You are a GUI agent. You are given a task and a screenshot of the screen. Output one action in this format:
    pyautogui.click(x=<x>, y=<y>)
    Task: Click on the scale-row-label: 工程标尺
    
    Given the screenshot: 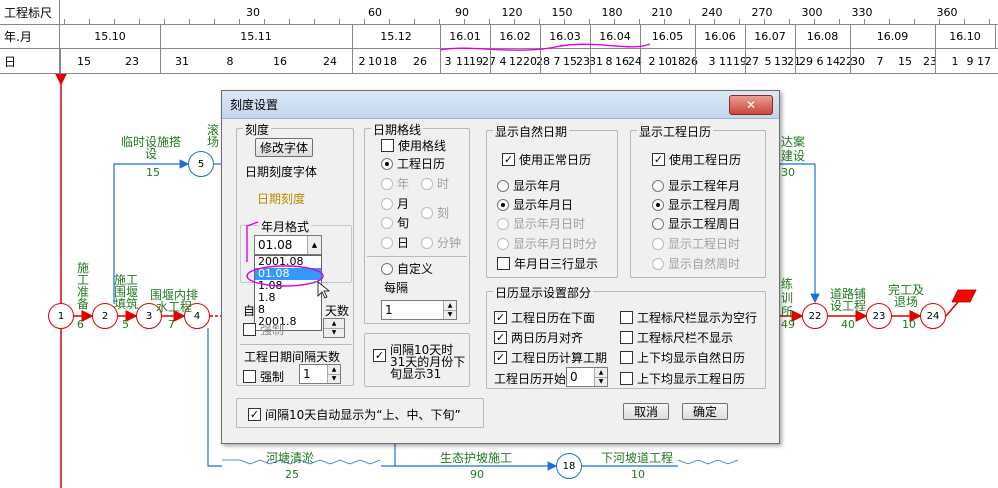 What is the action you would take?
    pyautogui.click(x=30, y=12)
    